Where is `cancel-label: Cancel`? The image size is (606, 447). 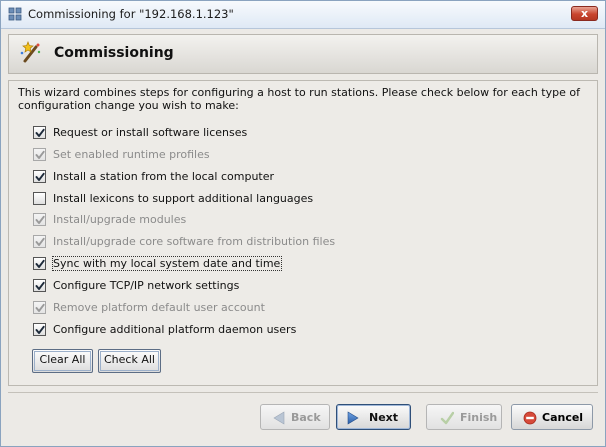 cancel-label: Cancel is located at coordinates (563, 417).